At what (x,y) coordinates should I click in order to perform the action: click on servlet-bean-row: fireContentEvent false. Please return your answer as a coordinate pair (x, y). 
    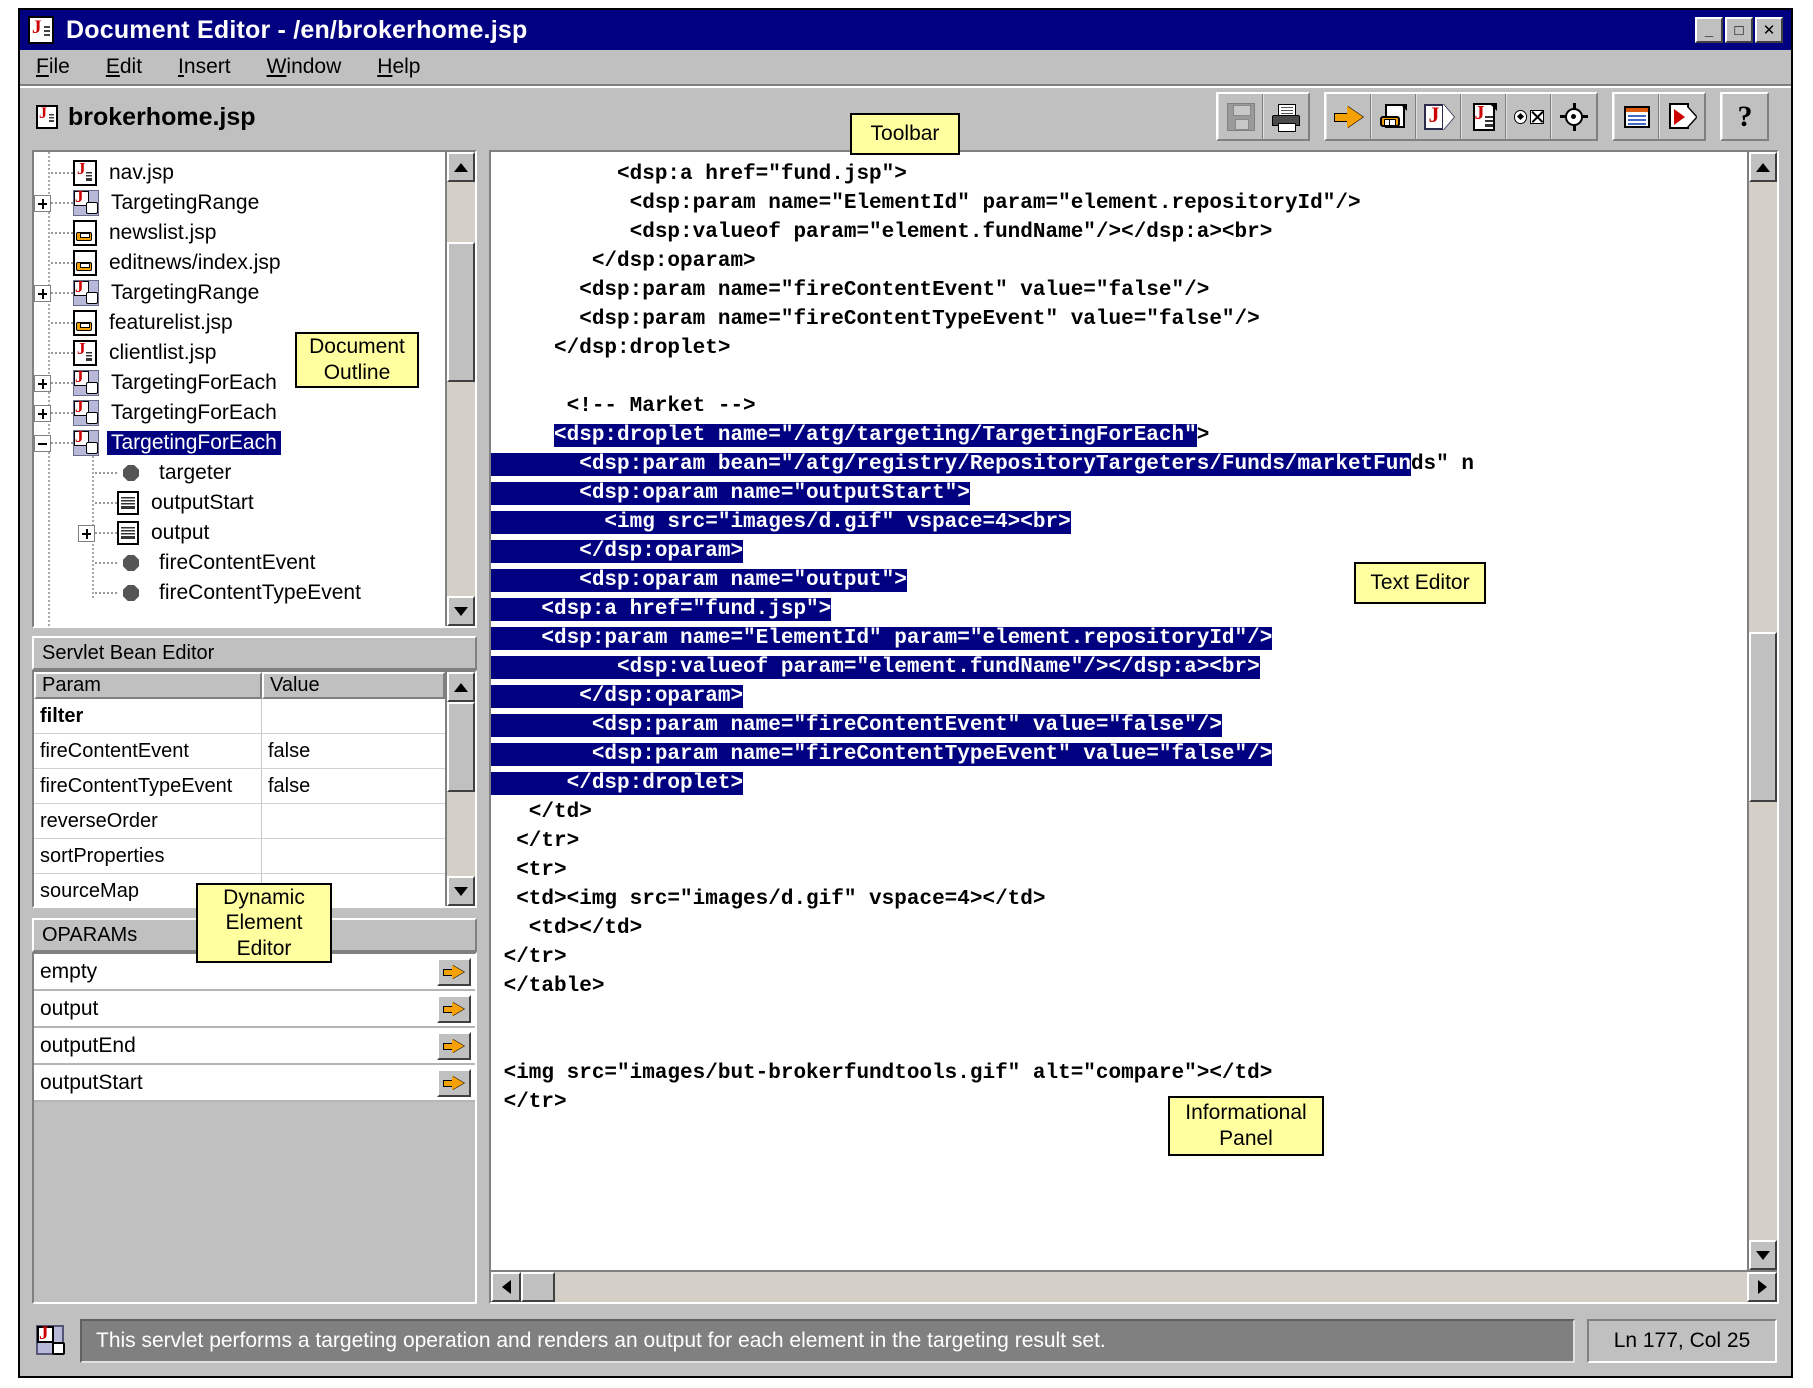
    Looking at the image, I should click on (239, 751).